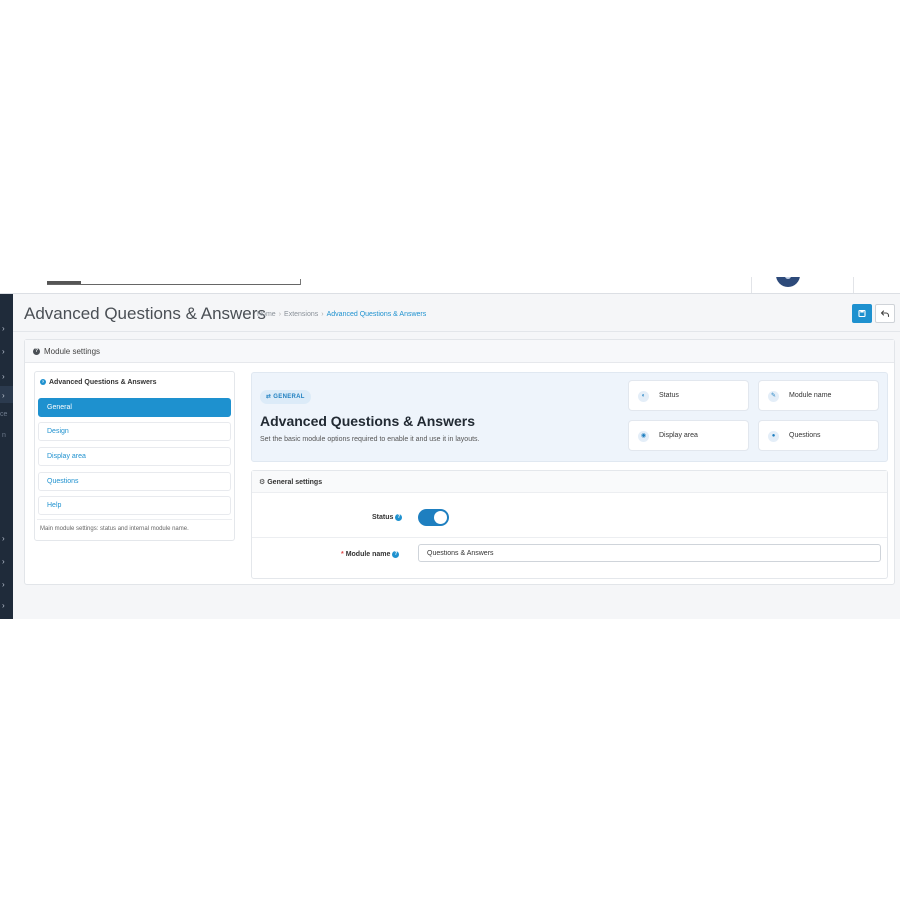 This screenshot has width=900, height=900. What do you see at coordinates (773, 396) in the screenshot?
I see `pencil-icon: ✎` at bounding box center [773, 396].